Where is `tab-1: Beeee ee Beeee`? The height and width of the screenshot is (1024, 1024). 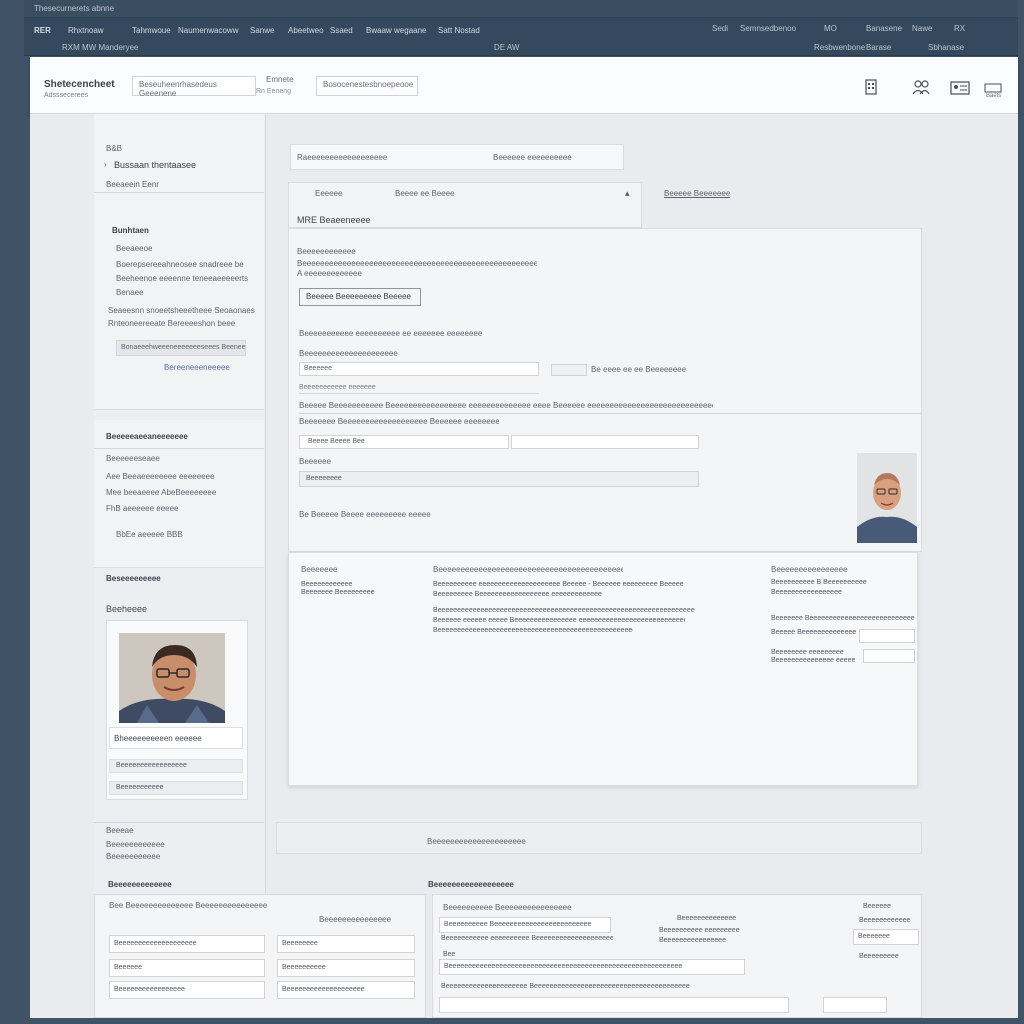
tab-1: Beeee ee Beeee is located at coordinates (425, 193).